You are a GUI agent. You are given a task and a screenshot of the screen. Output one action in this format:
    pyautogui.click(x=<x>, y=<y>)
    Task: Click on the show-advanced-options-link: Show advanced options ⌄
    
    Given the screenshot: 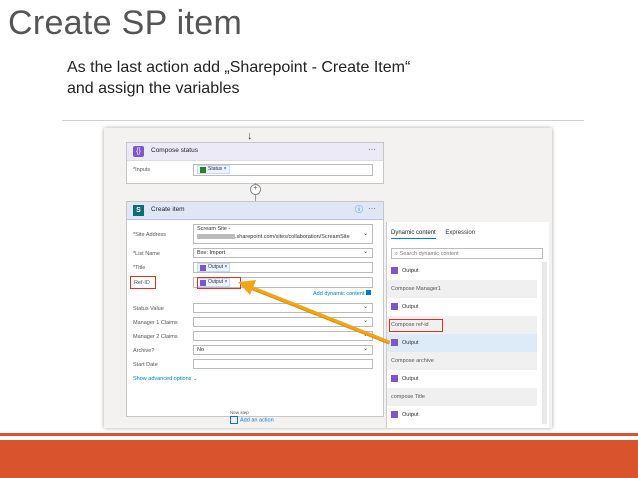 What is the action you would take?
    pyautogui.click(x=165, y=379)
    